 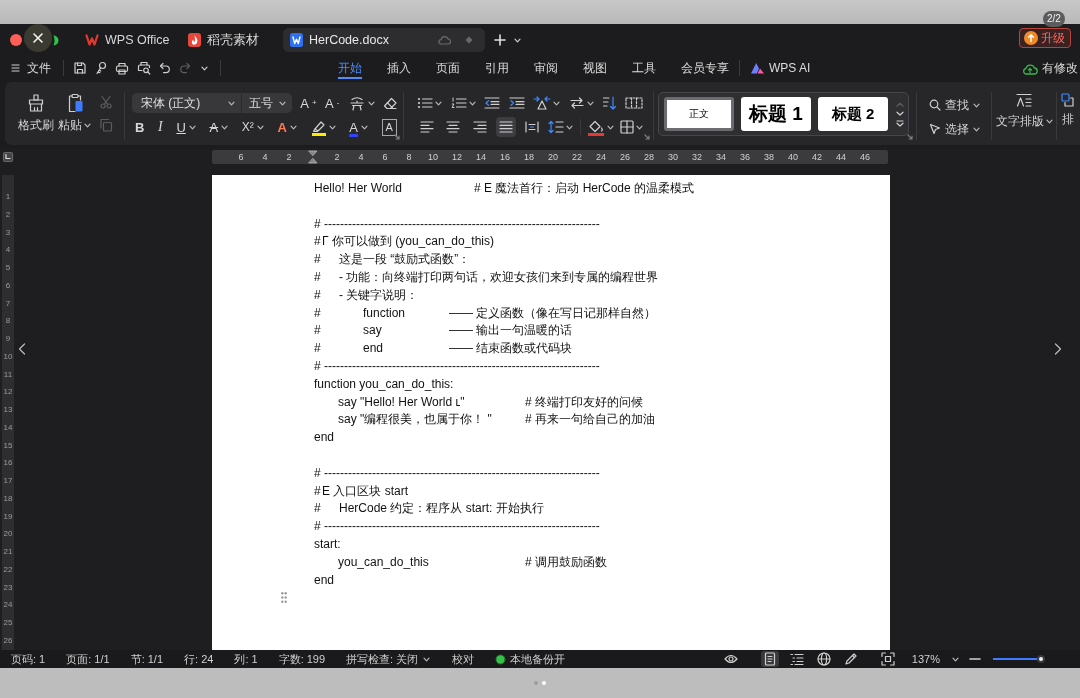 What do you see at coordinates (74, 116) in the screenshot?
I see `paste-button: 粘贴` at bounding box center [74, 116].